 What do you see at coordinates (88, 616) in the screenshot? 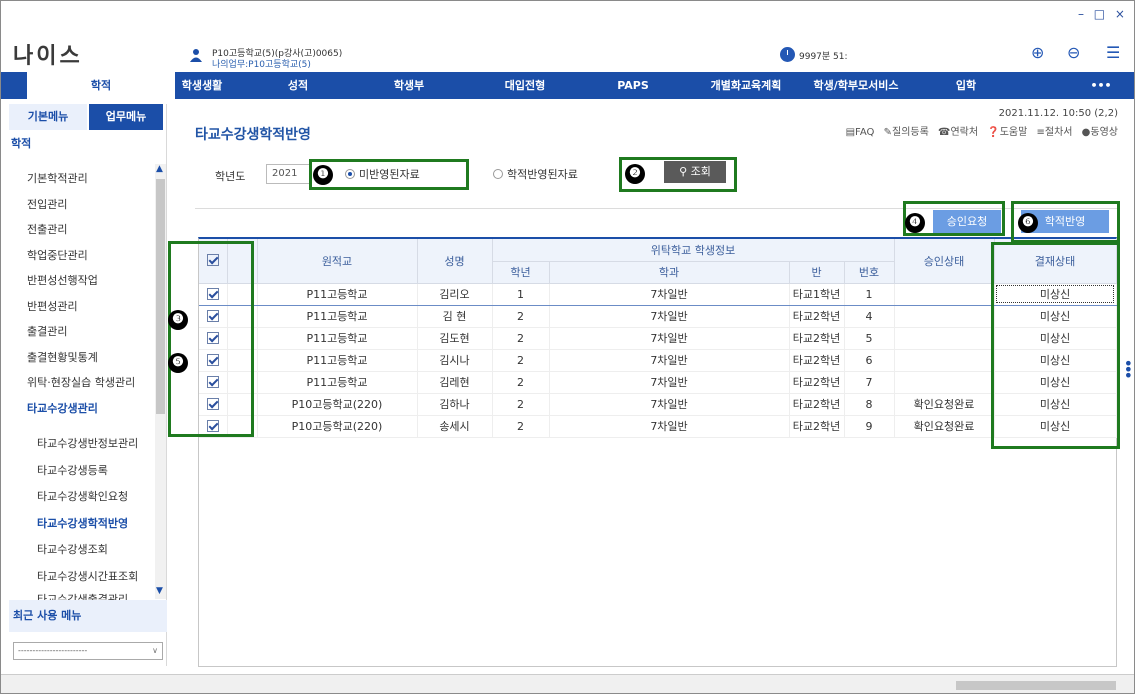
I see `recent-menu-header: 최근 사용 메뉴` at bounding box center [88, 616].